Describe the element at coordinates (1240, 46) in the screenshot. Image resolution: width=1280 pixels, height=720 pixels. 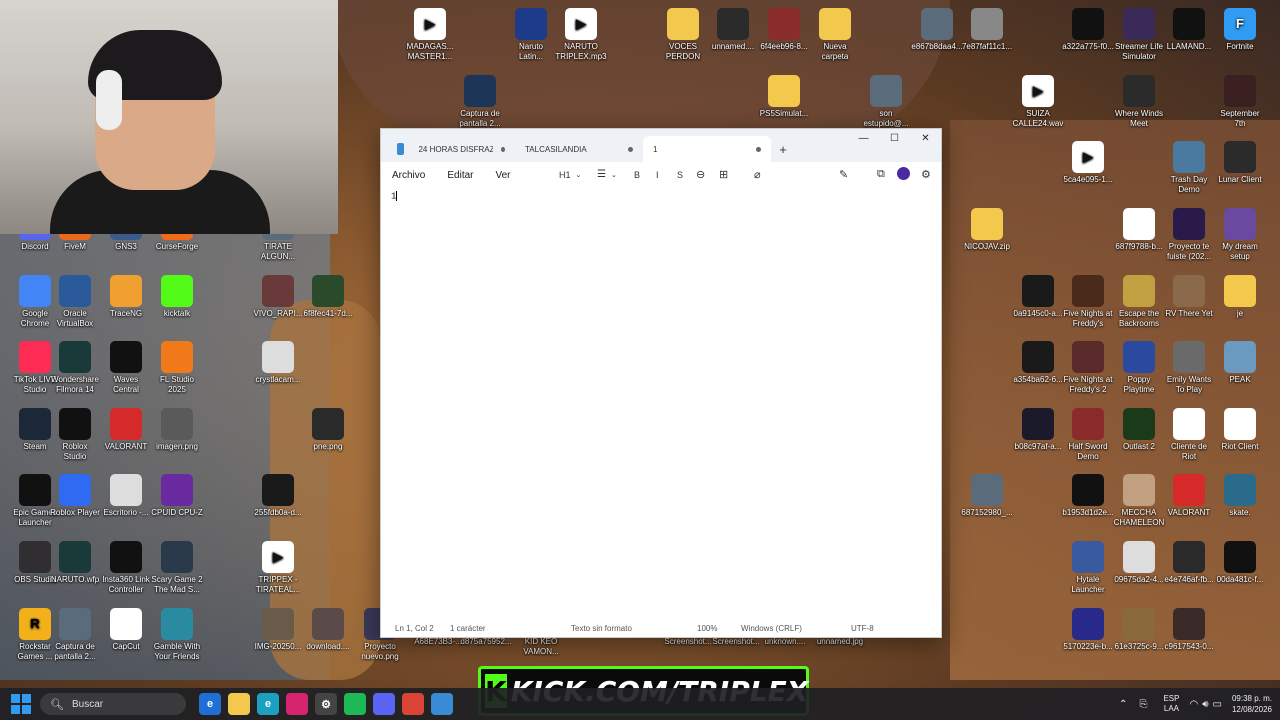
I see `desktop-icon-label: Fortnite` at that location.